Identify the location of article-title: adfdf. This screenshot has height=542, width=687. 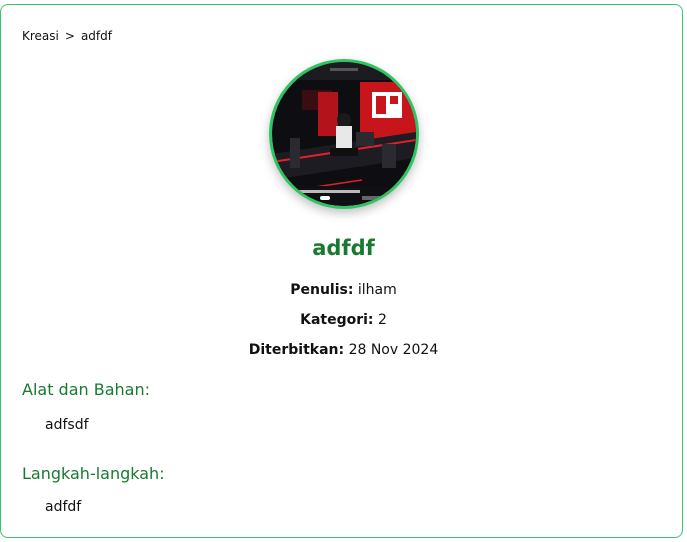
(343, 248).